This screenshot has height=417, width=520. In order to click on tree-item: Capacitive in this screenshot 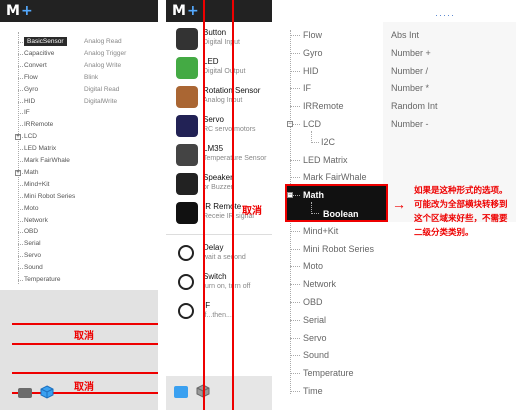, I will do `click(39, 53)`.